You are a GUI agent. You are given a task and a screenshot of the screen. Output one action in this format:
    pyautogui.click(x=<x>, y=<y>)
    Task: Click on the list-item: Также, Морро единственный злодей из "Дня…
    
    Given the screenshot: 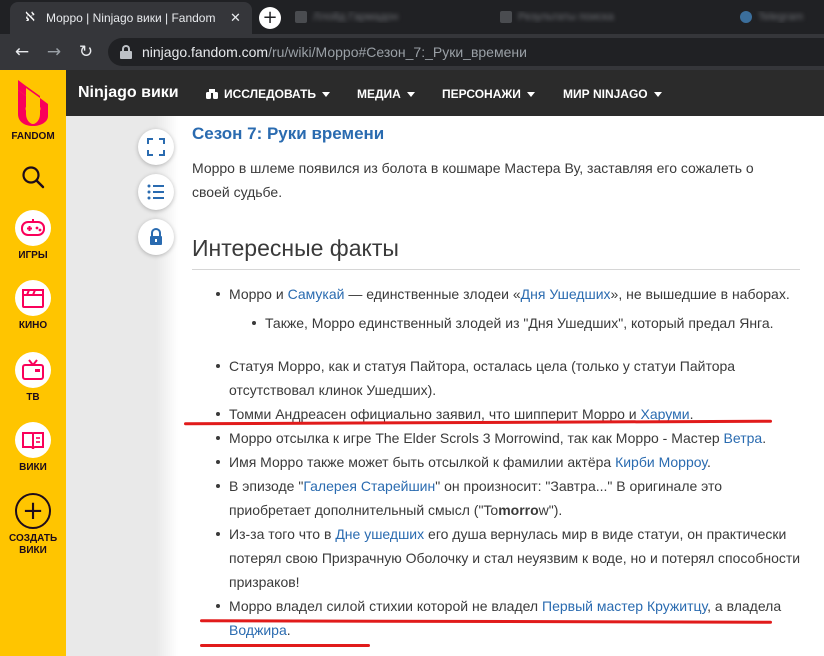 What is the action you would take?
    pyautogui.click(x=528, y=323)
    